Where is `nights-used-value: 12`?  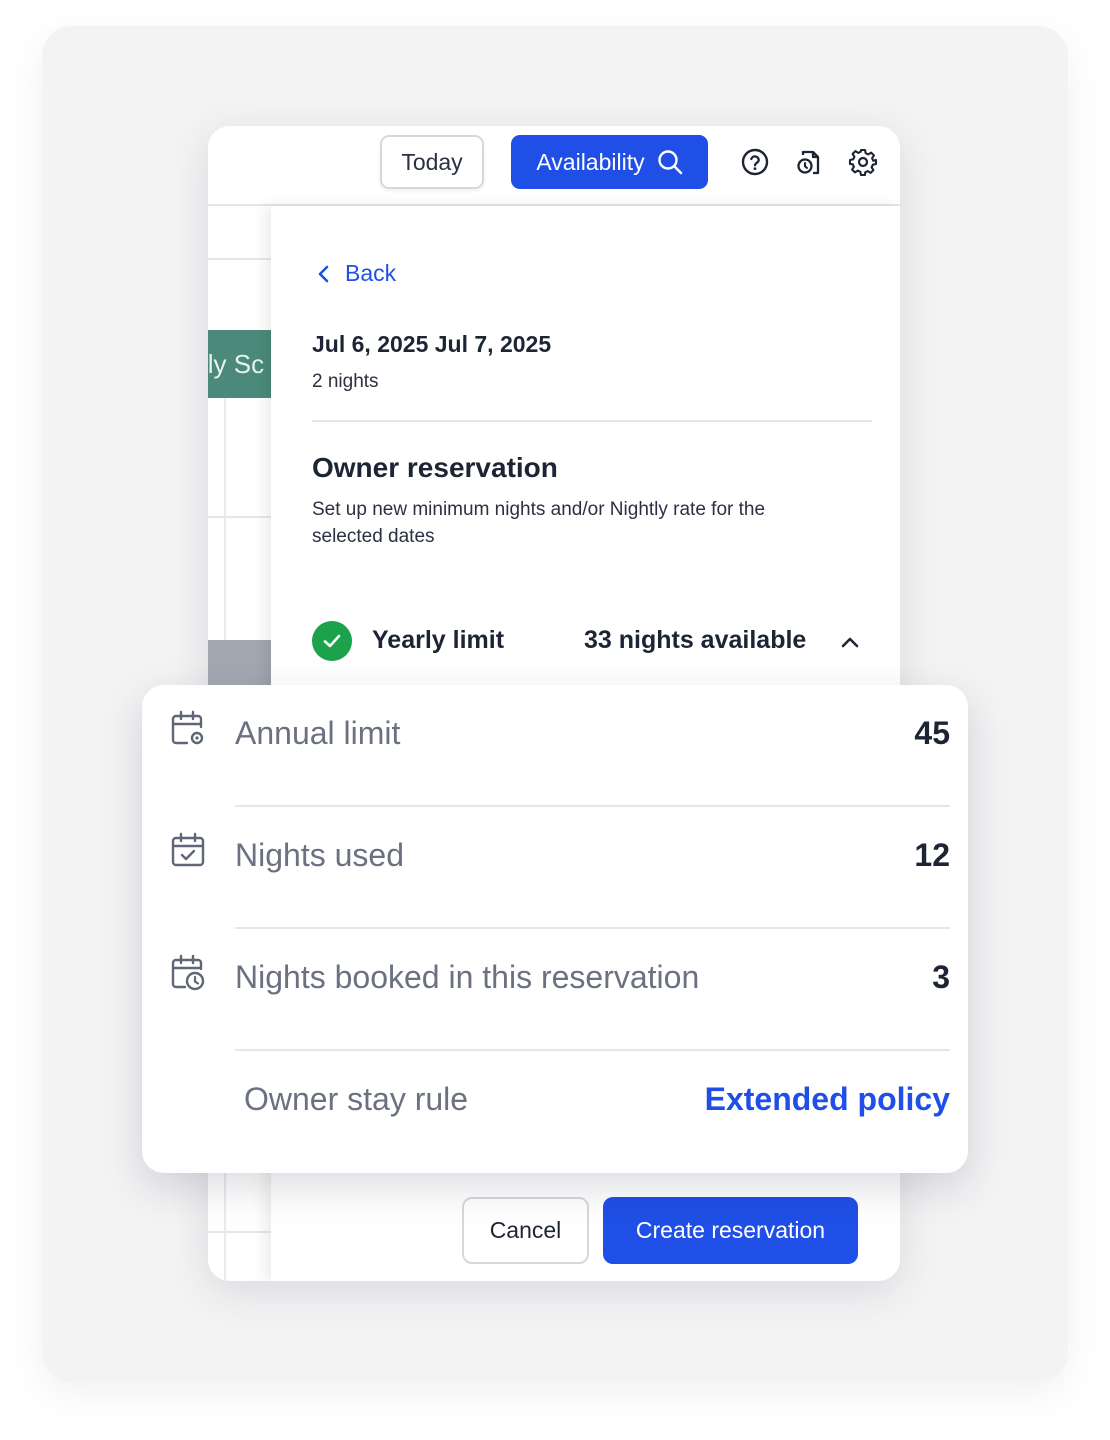
nights-used-value: 12 is located at coordinates (932, 855).